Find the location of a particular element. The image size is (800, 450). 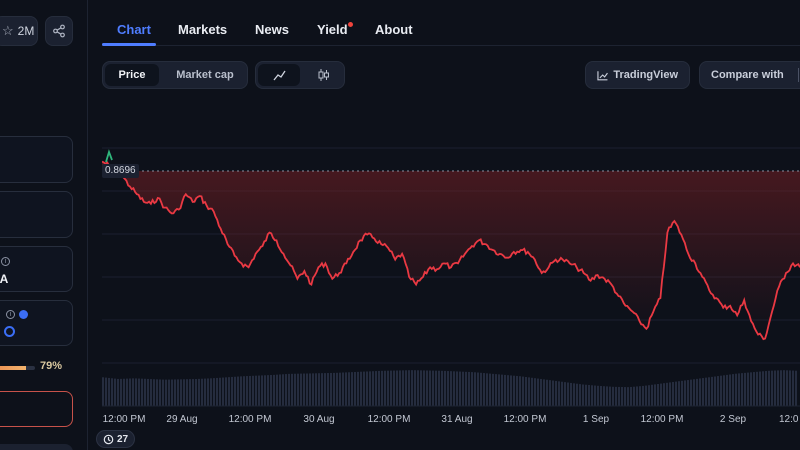

watchlist-button: ☆ 2M is located at coordinates (19, 31).